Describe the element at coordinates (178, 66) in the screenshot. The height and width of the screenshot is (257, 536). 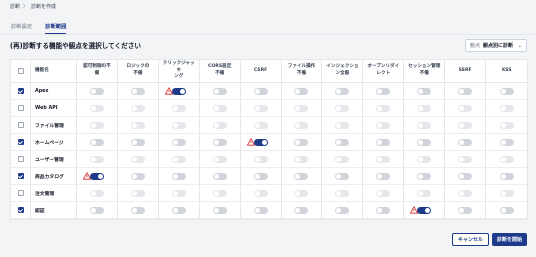
I see `column-header-line: クリックジャッキ` at that location.